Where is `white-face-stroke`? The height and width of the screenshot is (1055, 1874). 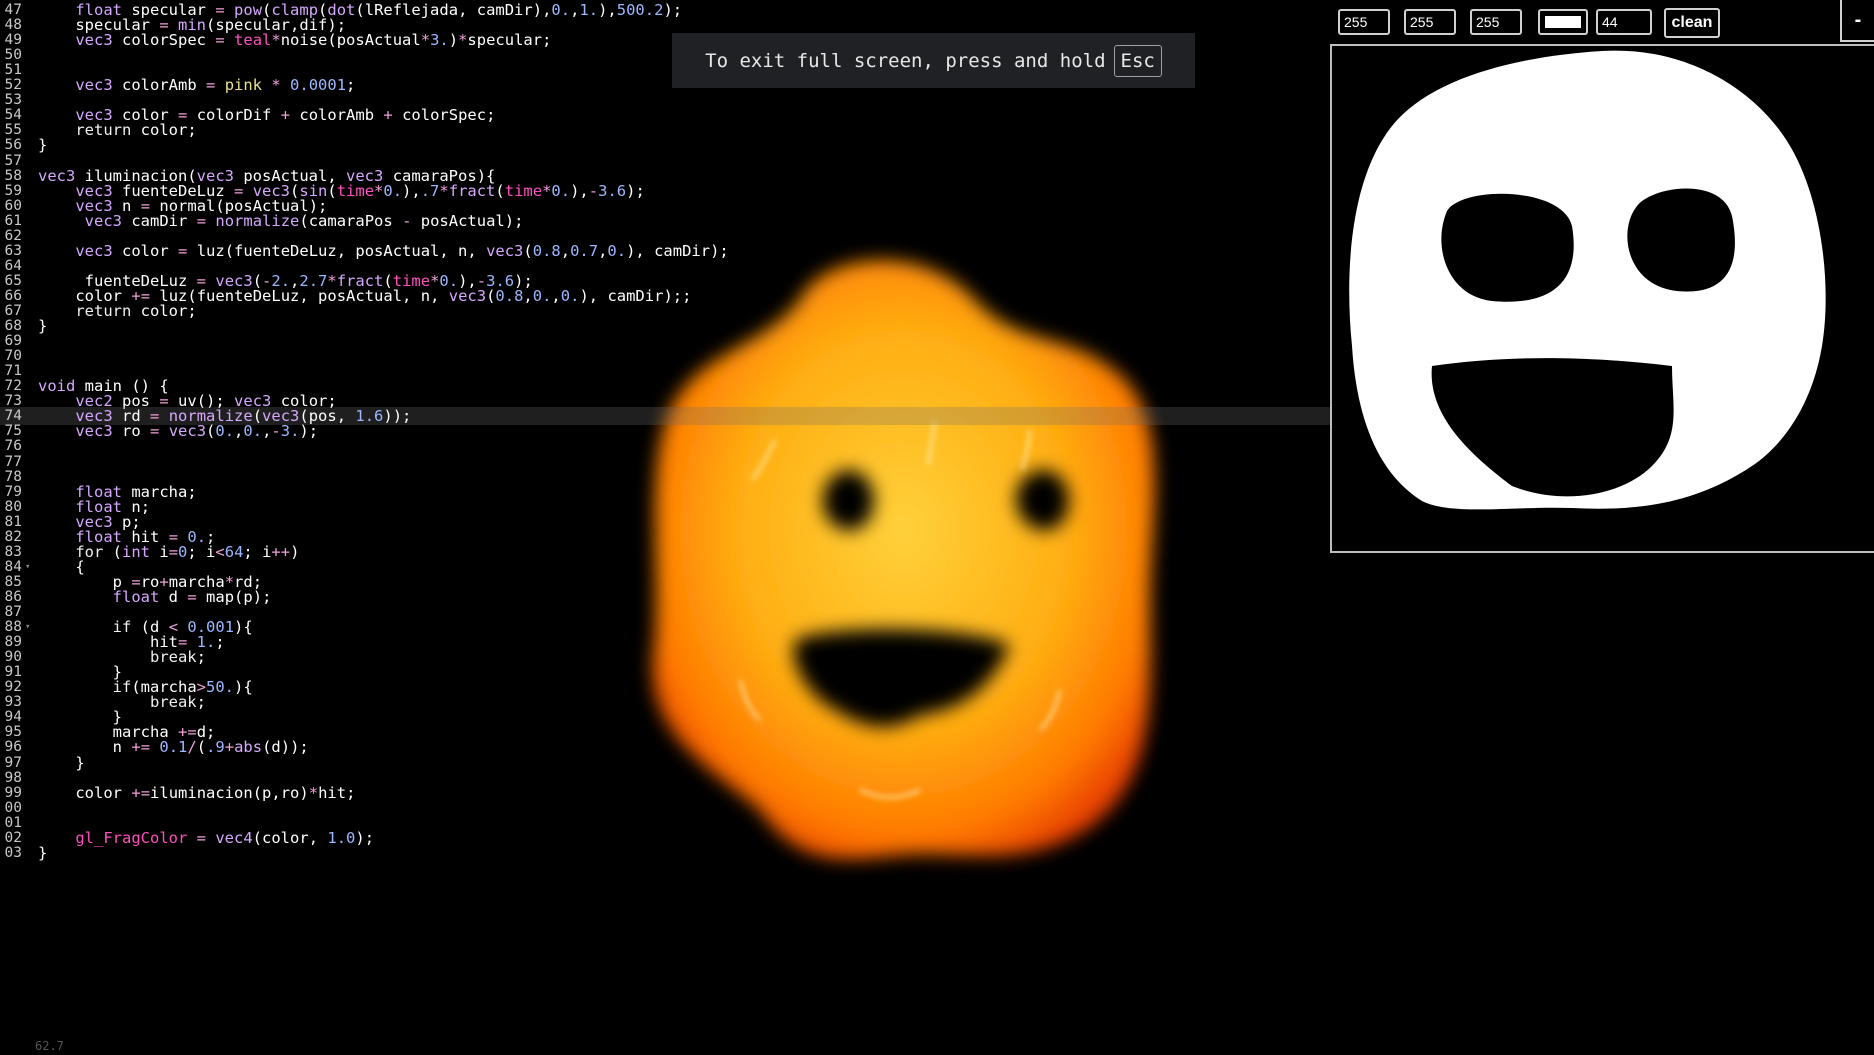 white-face-stroke is located at coordinates (1587, 280).